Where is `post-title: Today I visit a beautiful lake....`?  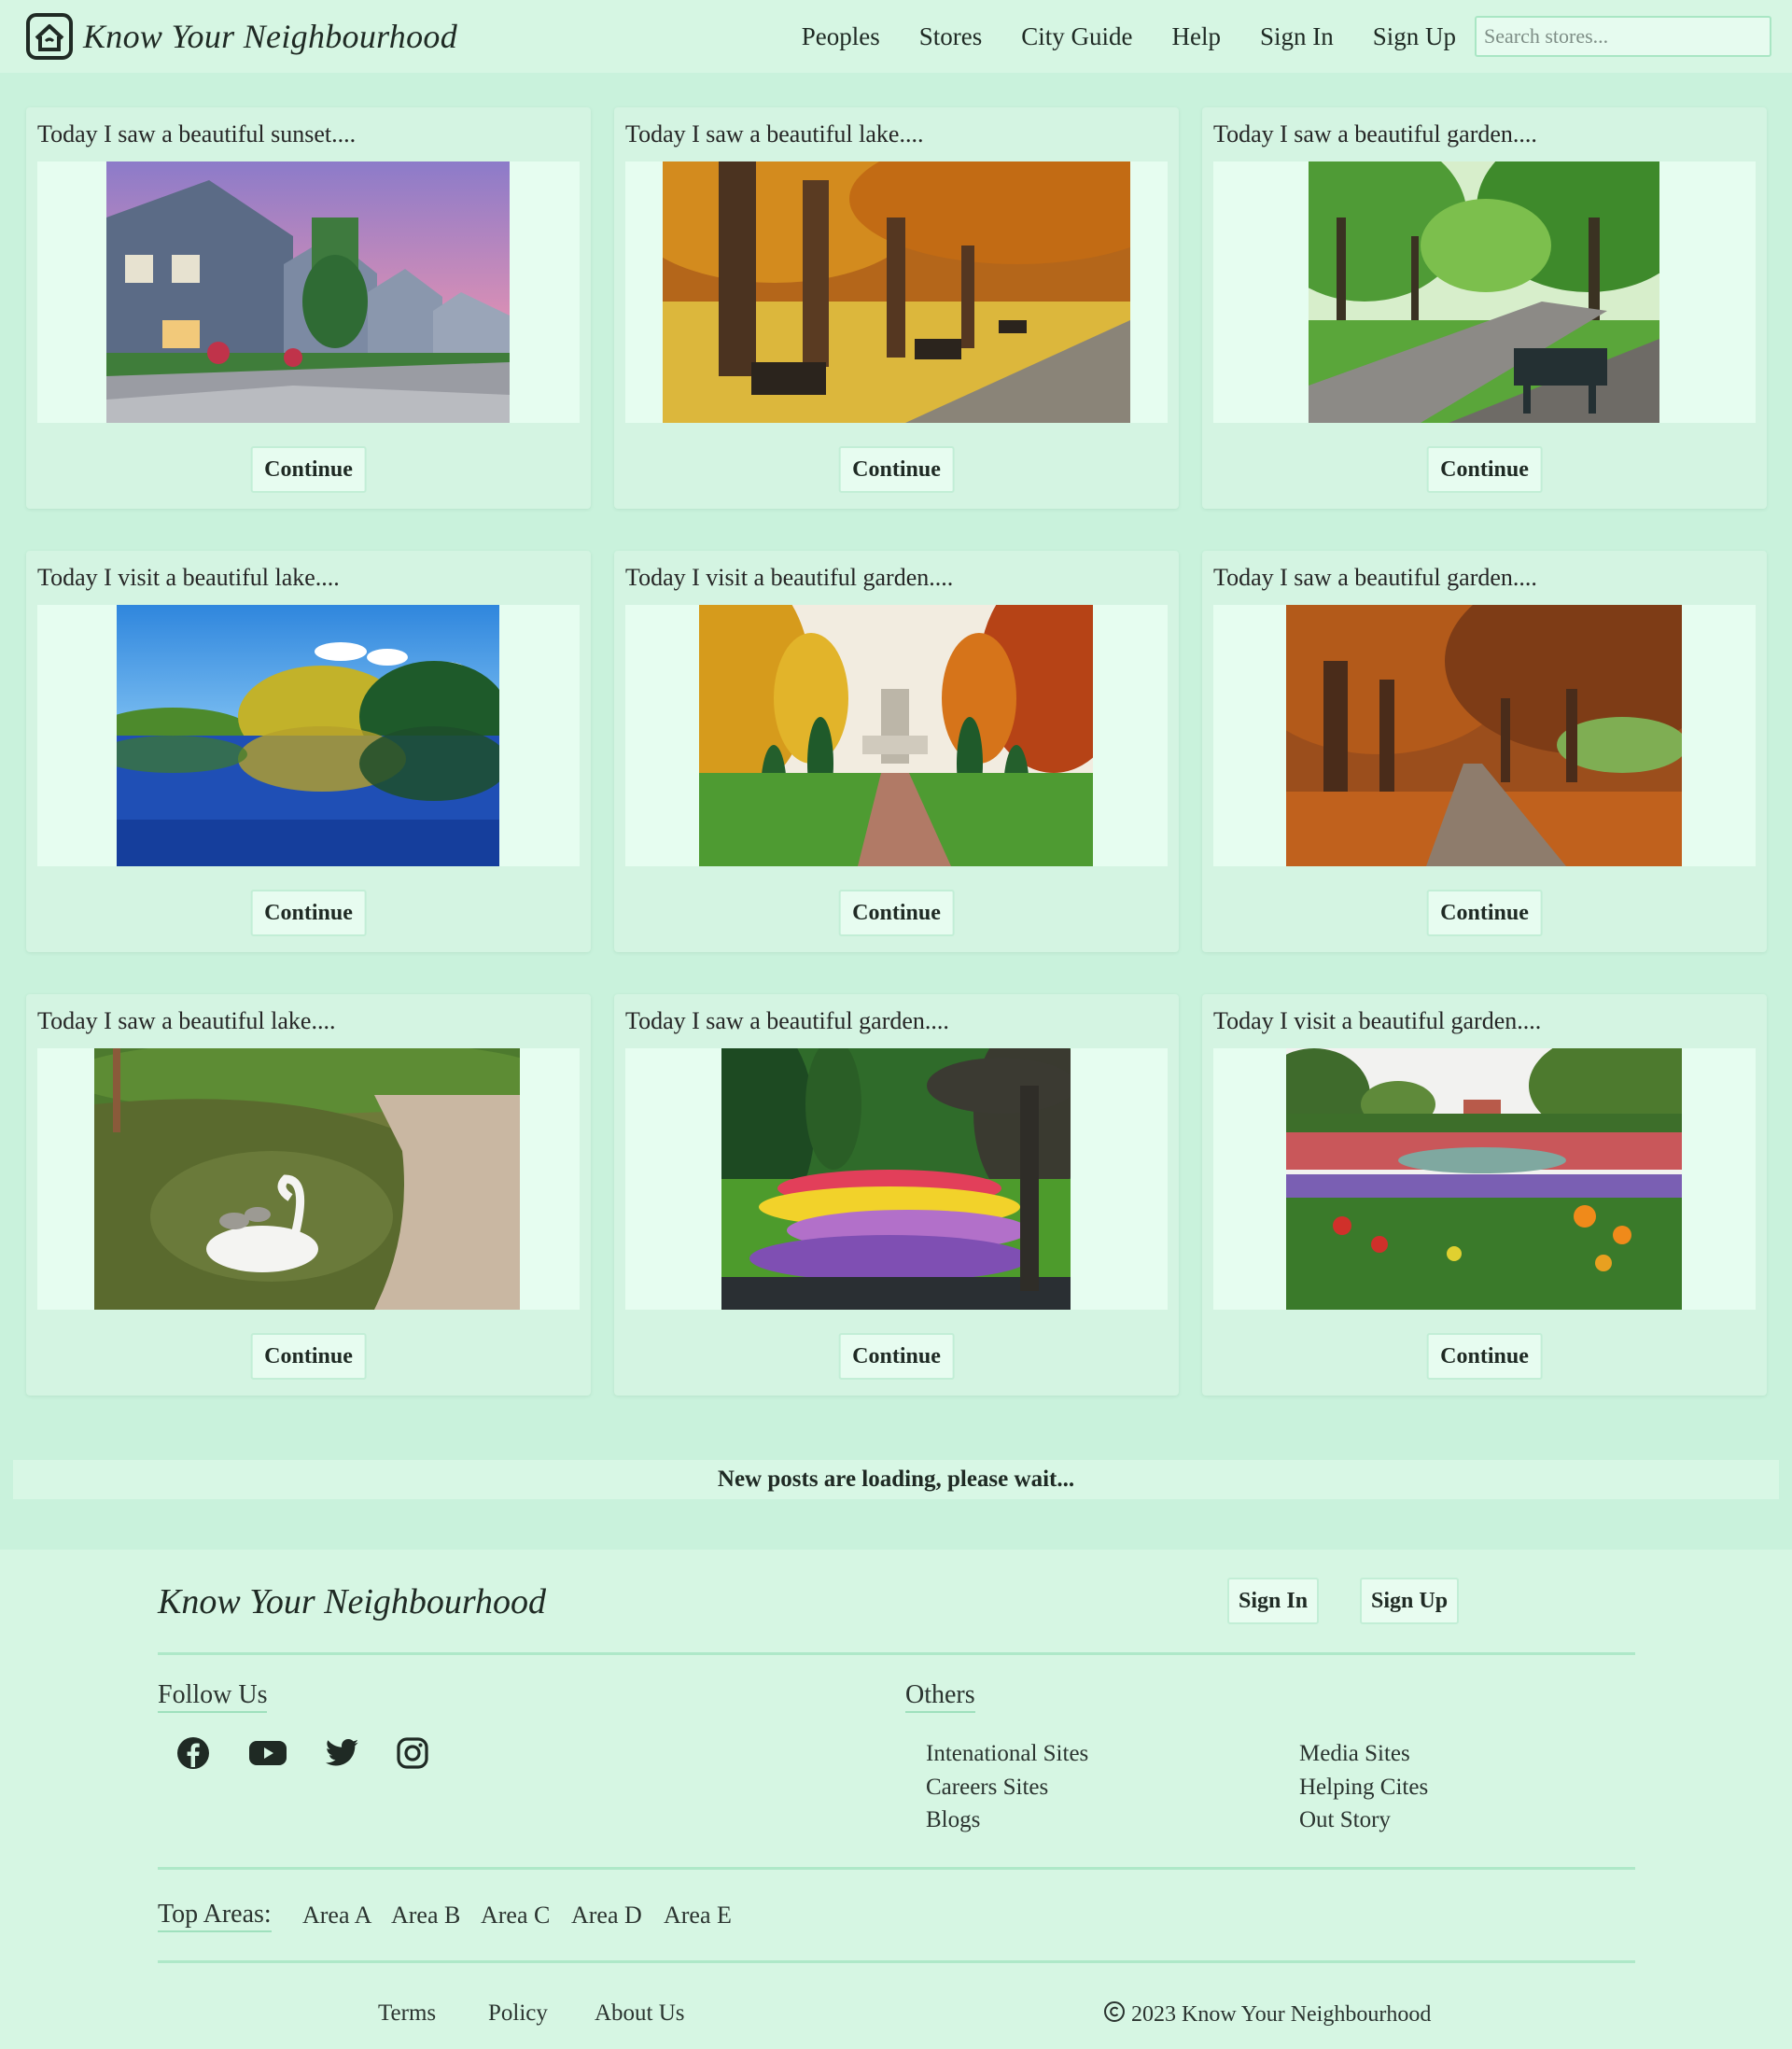 post-title: Today I visit a beautiful lake.... is located at coordinates (188, 577).